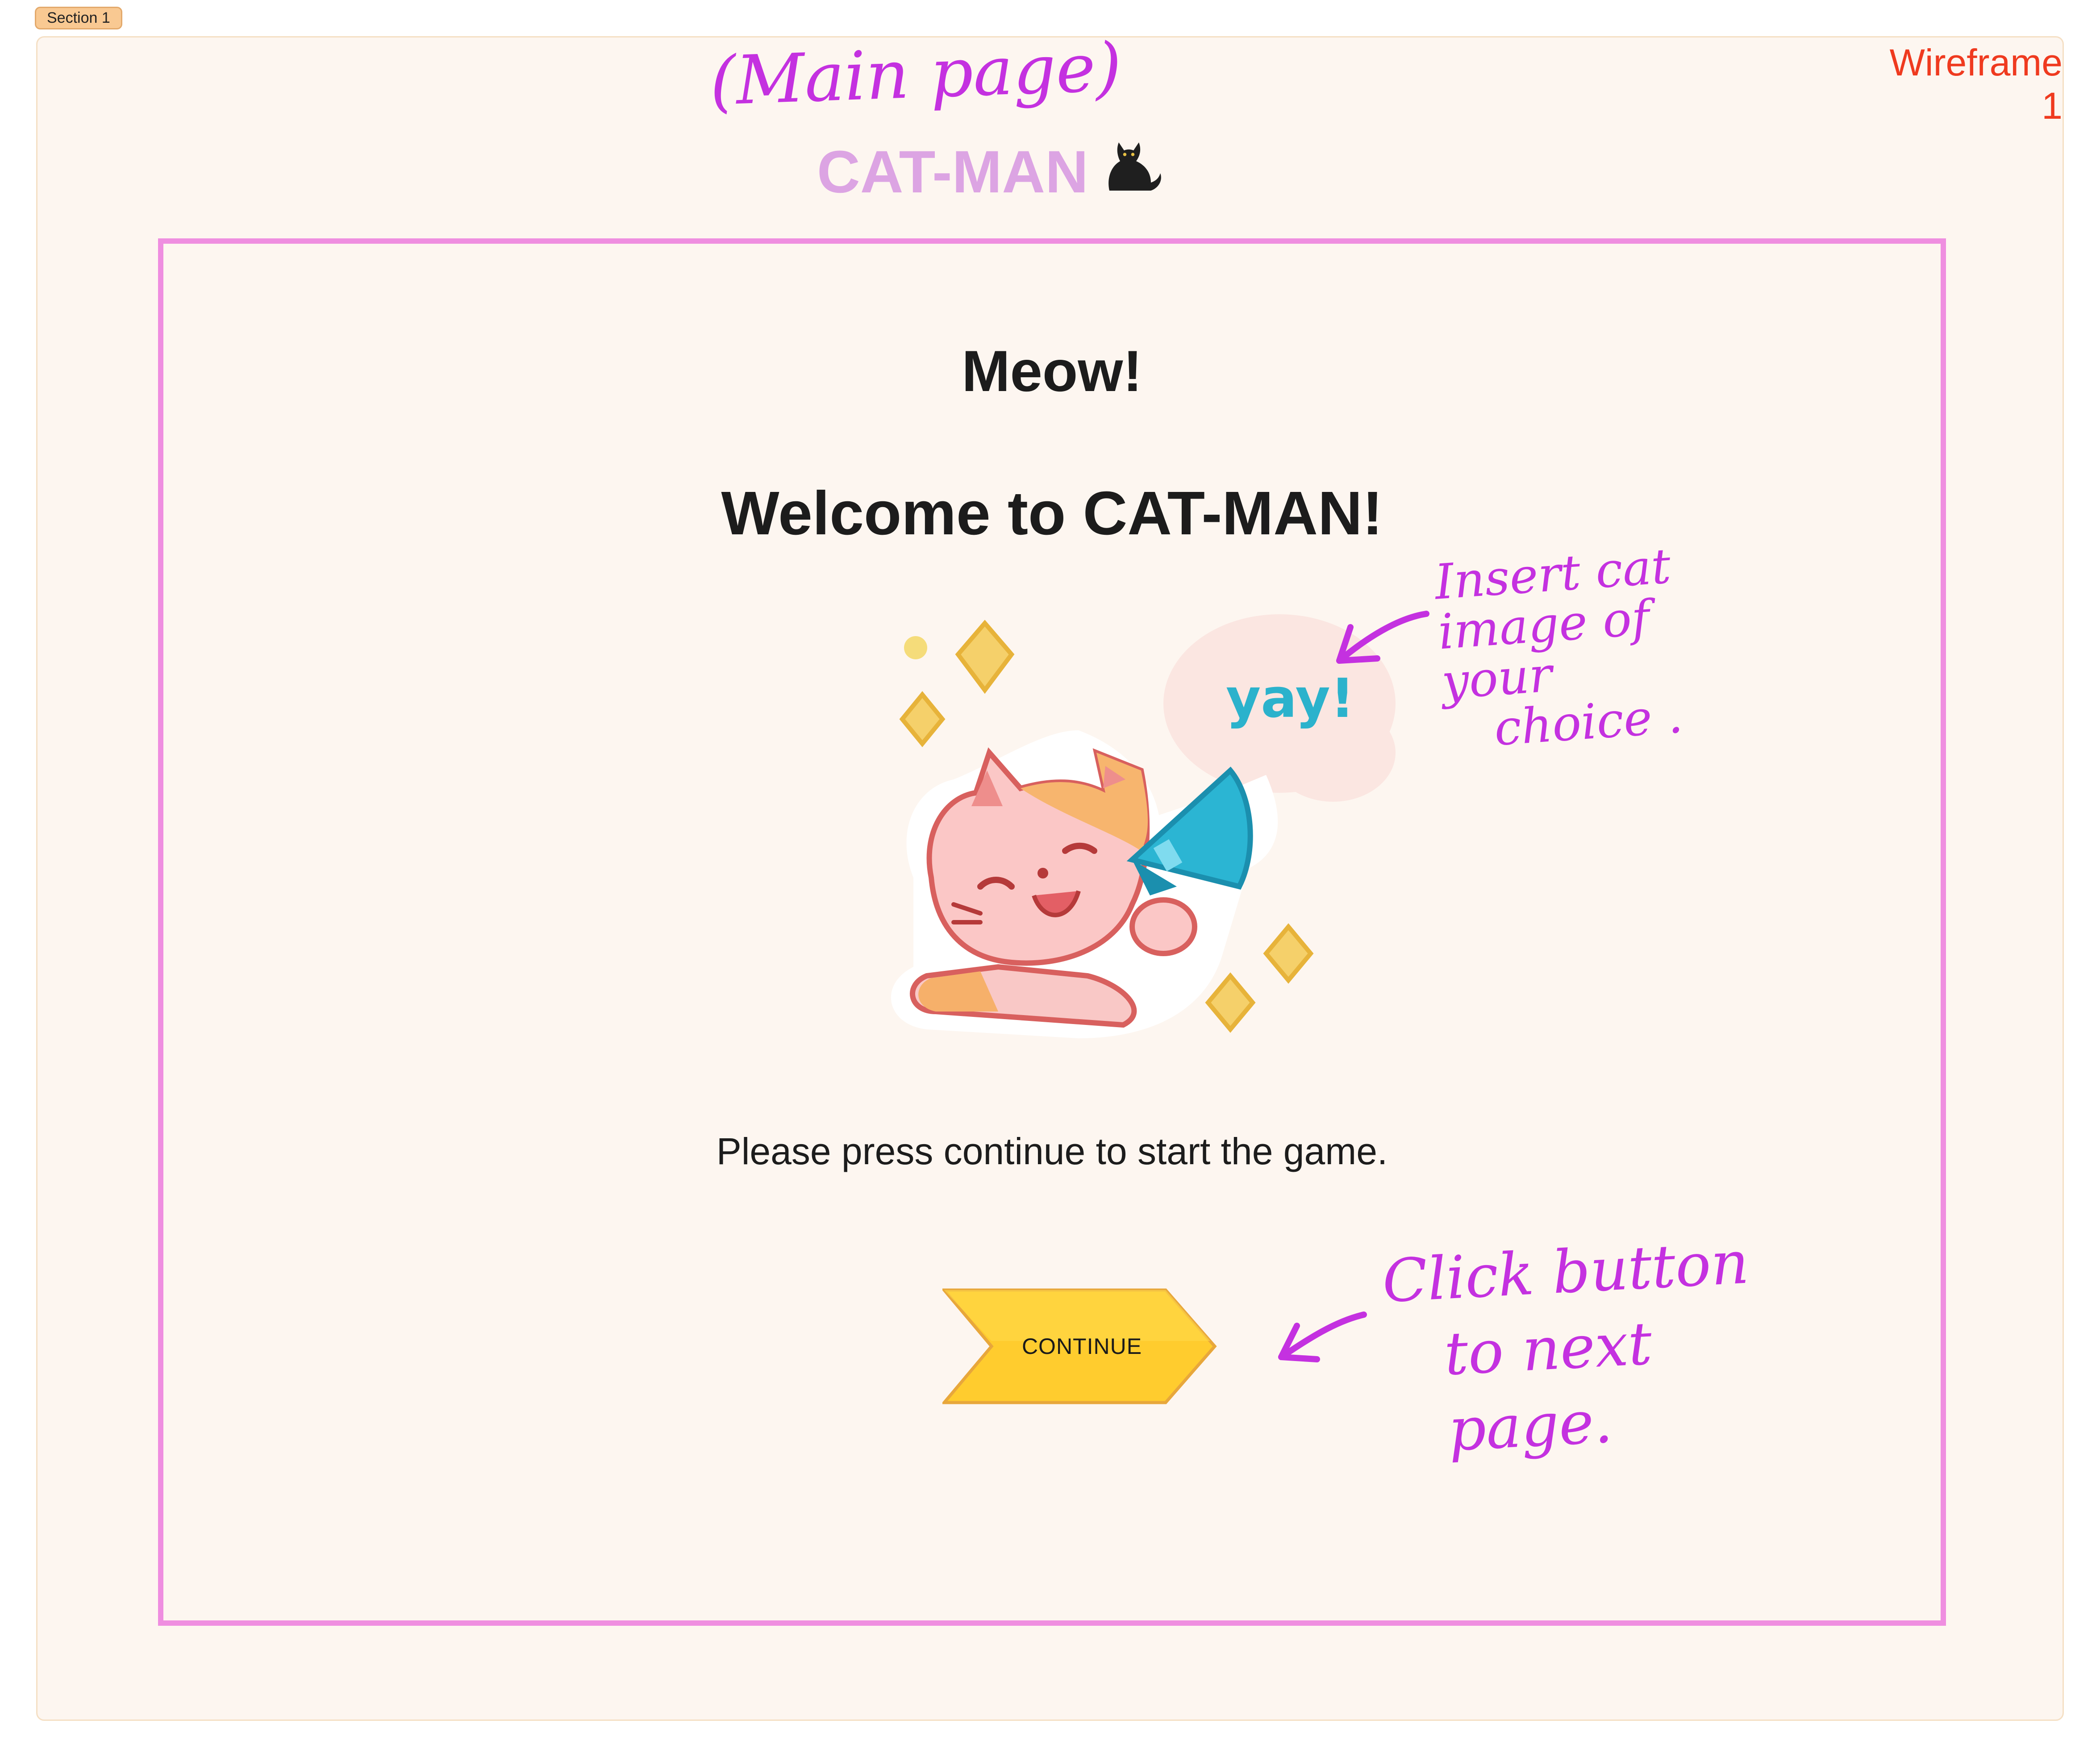 This screenshot has width=2100, height=1757. Describe the element at coordinates (1052, 1151) in the screenshot. I see `instruction-text: Please press continue to start the game.` at that location.